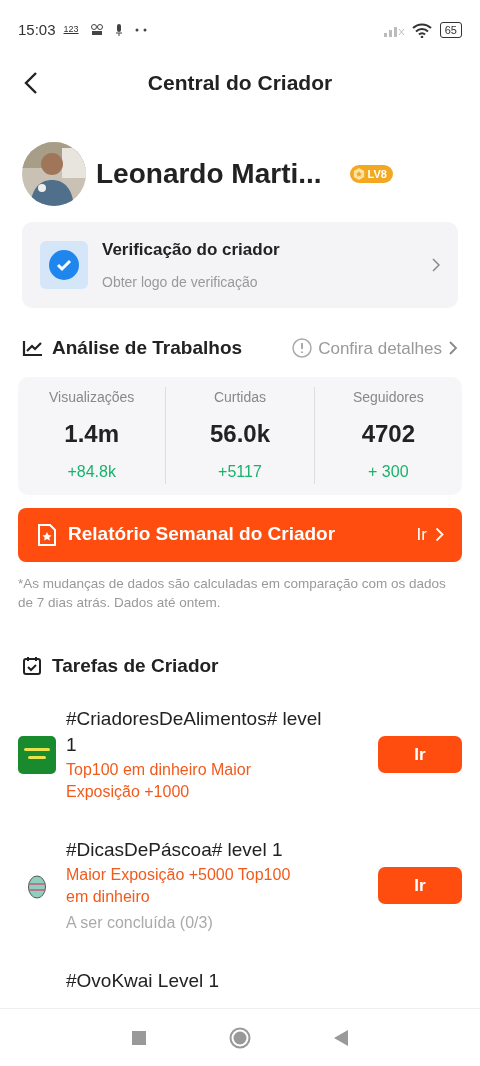 The image size is (480, 1066). Describe the element at coordinates (96, 30) in the screenshot. I see `status-icon` at that location.